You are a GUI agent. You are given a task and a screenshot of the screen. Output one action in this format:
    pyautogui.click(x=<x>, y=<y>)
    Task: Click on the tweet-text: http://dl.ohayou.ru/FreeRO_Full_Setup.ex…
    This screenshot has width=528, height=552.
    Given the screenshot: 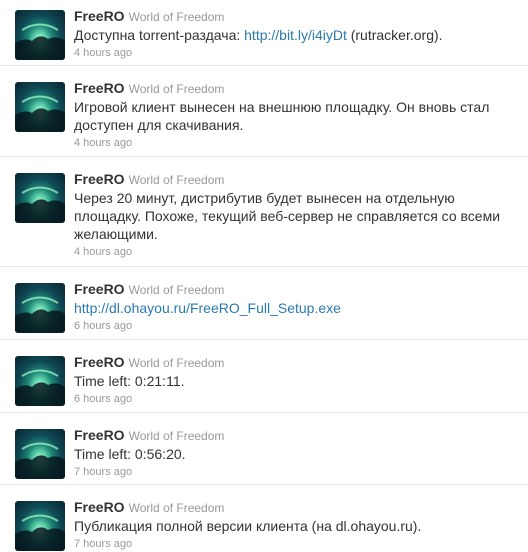 What is the action you would take?
    pyautogui.click(x=294, y=308)
    